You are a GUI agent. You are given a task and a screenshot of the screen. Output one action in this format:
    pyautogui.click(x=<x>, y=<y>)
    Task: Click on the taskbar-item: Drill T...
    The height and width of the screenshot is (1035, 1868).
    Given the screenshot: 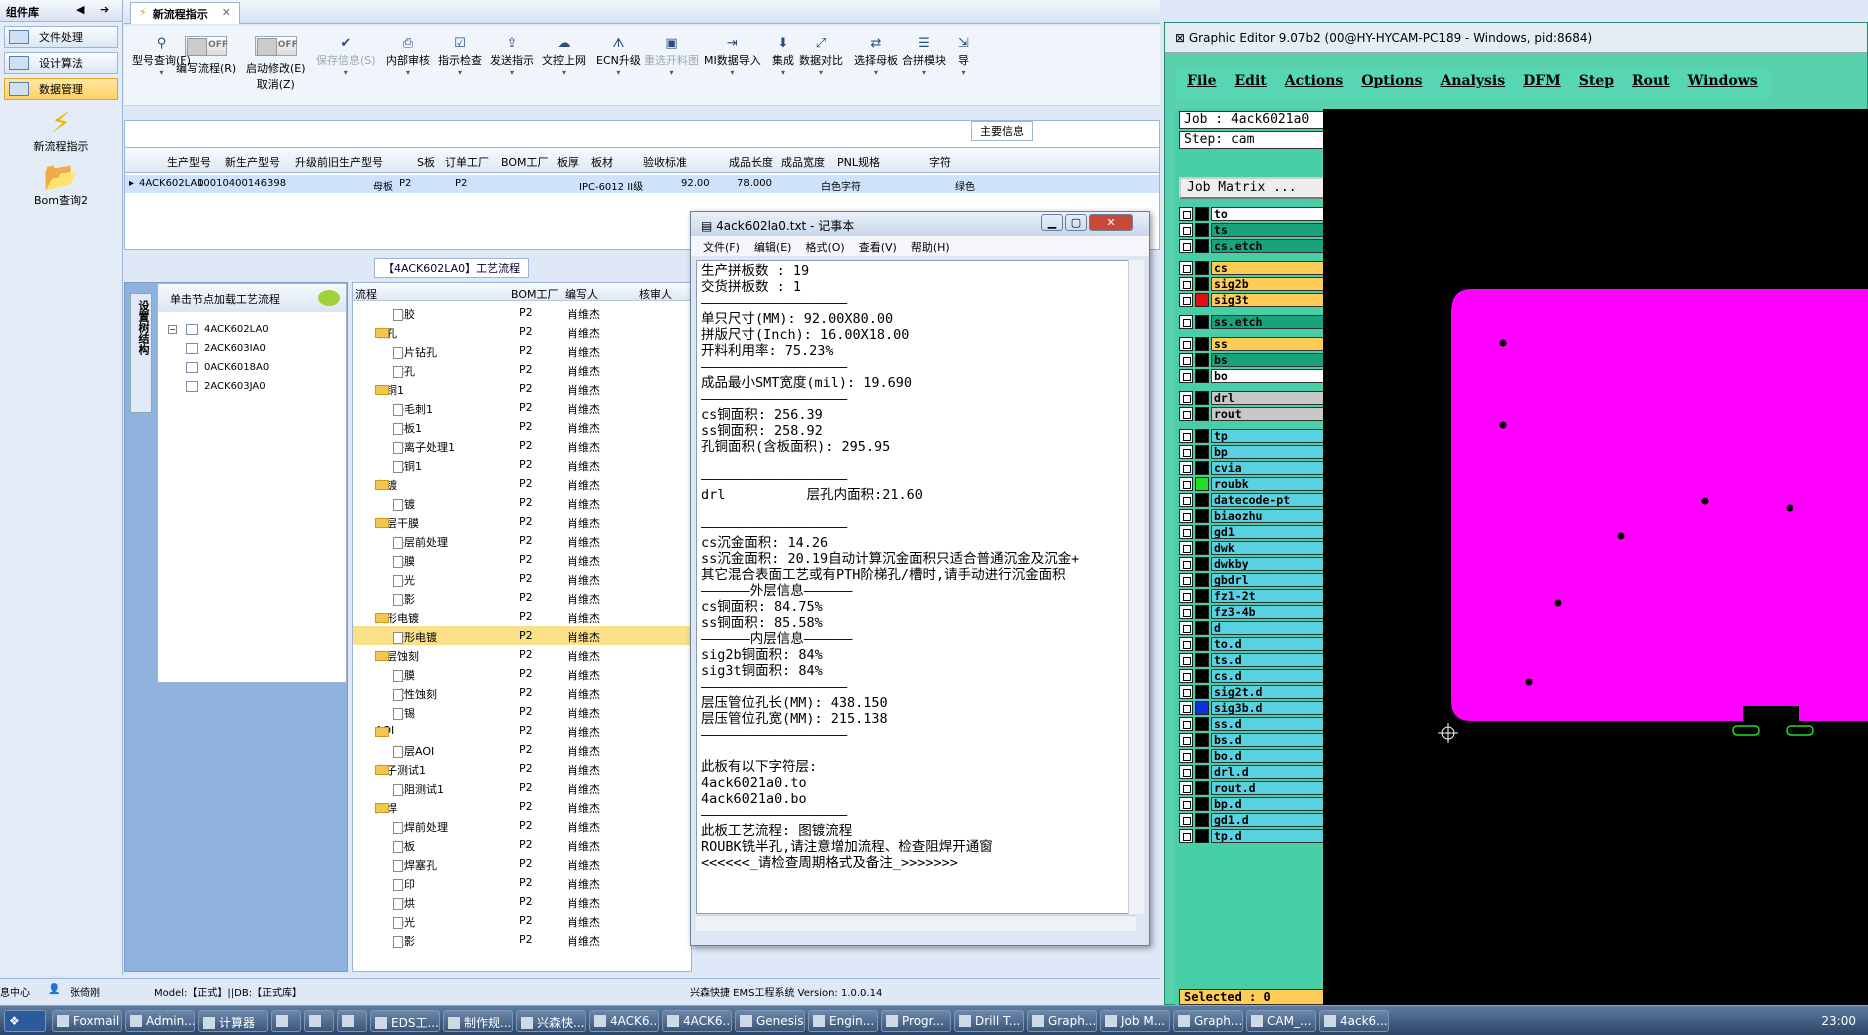 What is the action you would take?
    pyautogui.click(x=989, y=1021)
    